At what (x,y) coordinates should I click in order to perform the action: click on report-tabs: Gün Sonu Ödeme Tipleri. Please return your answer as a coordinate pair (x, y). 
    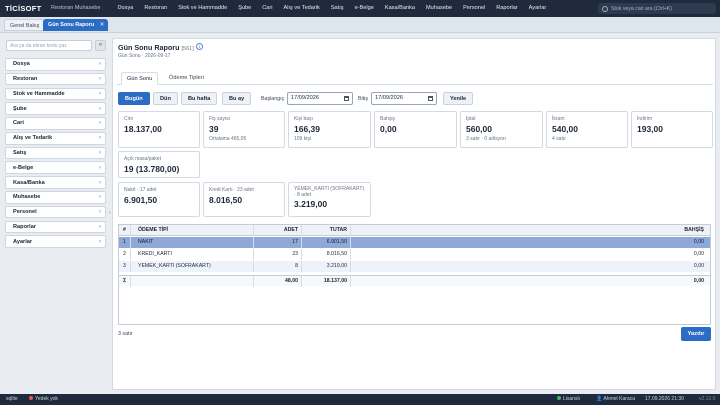
    Looking at the image, I should click on (415, 77).